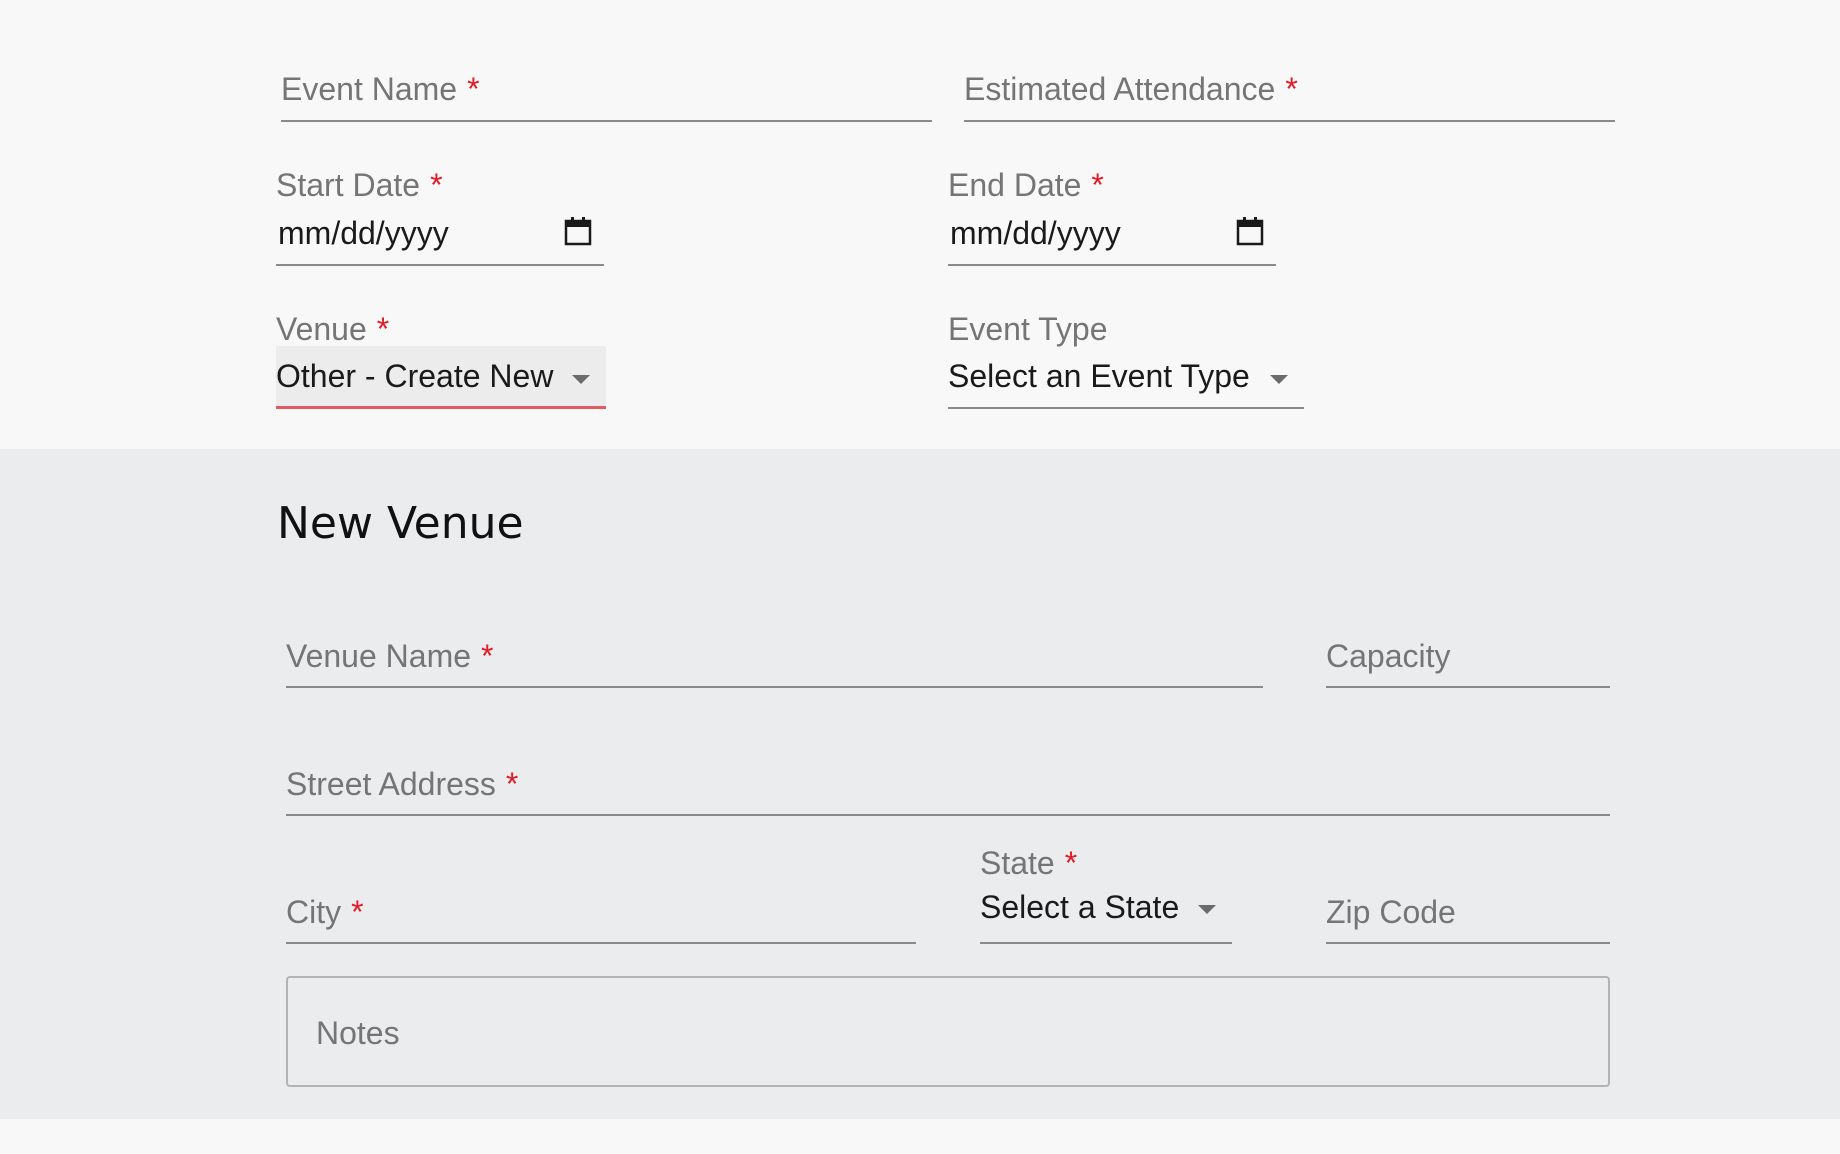  What do you see at coordinates (1026, 185) in the screenshot?
I see `end-date-label: End Date *` at bounding box center [1026, 185].